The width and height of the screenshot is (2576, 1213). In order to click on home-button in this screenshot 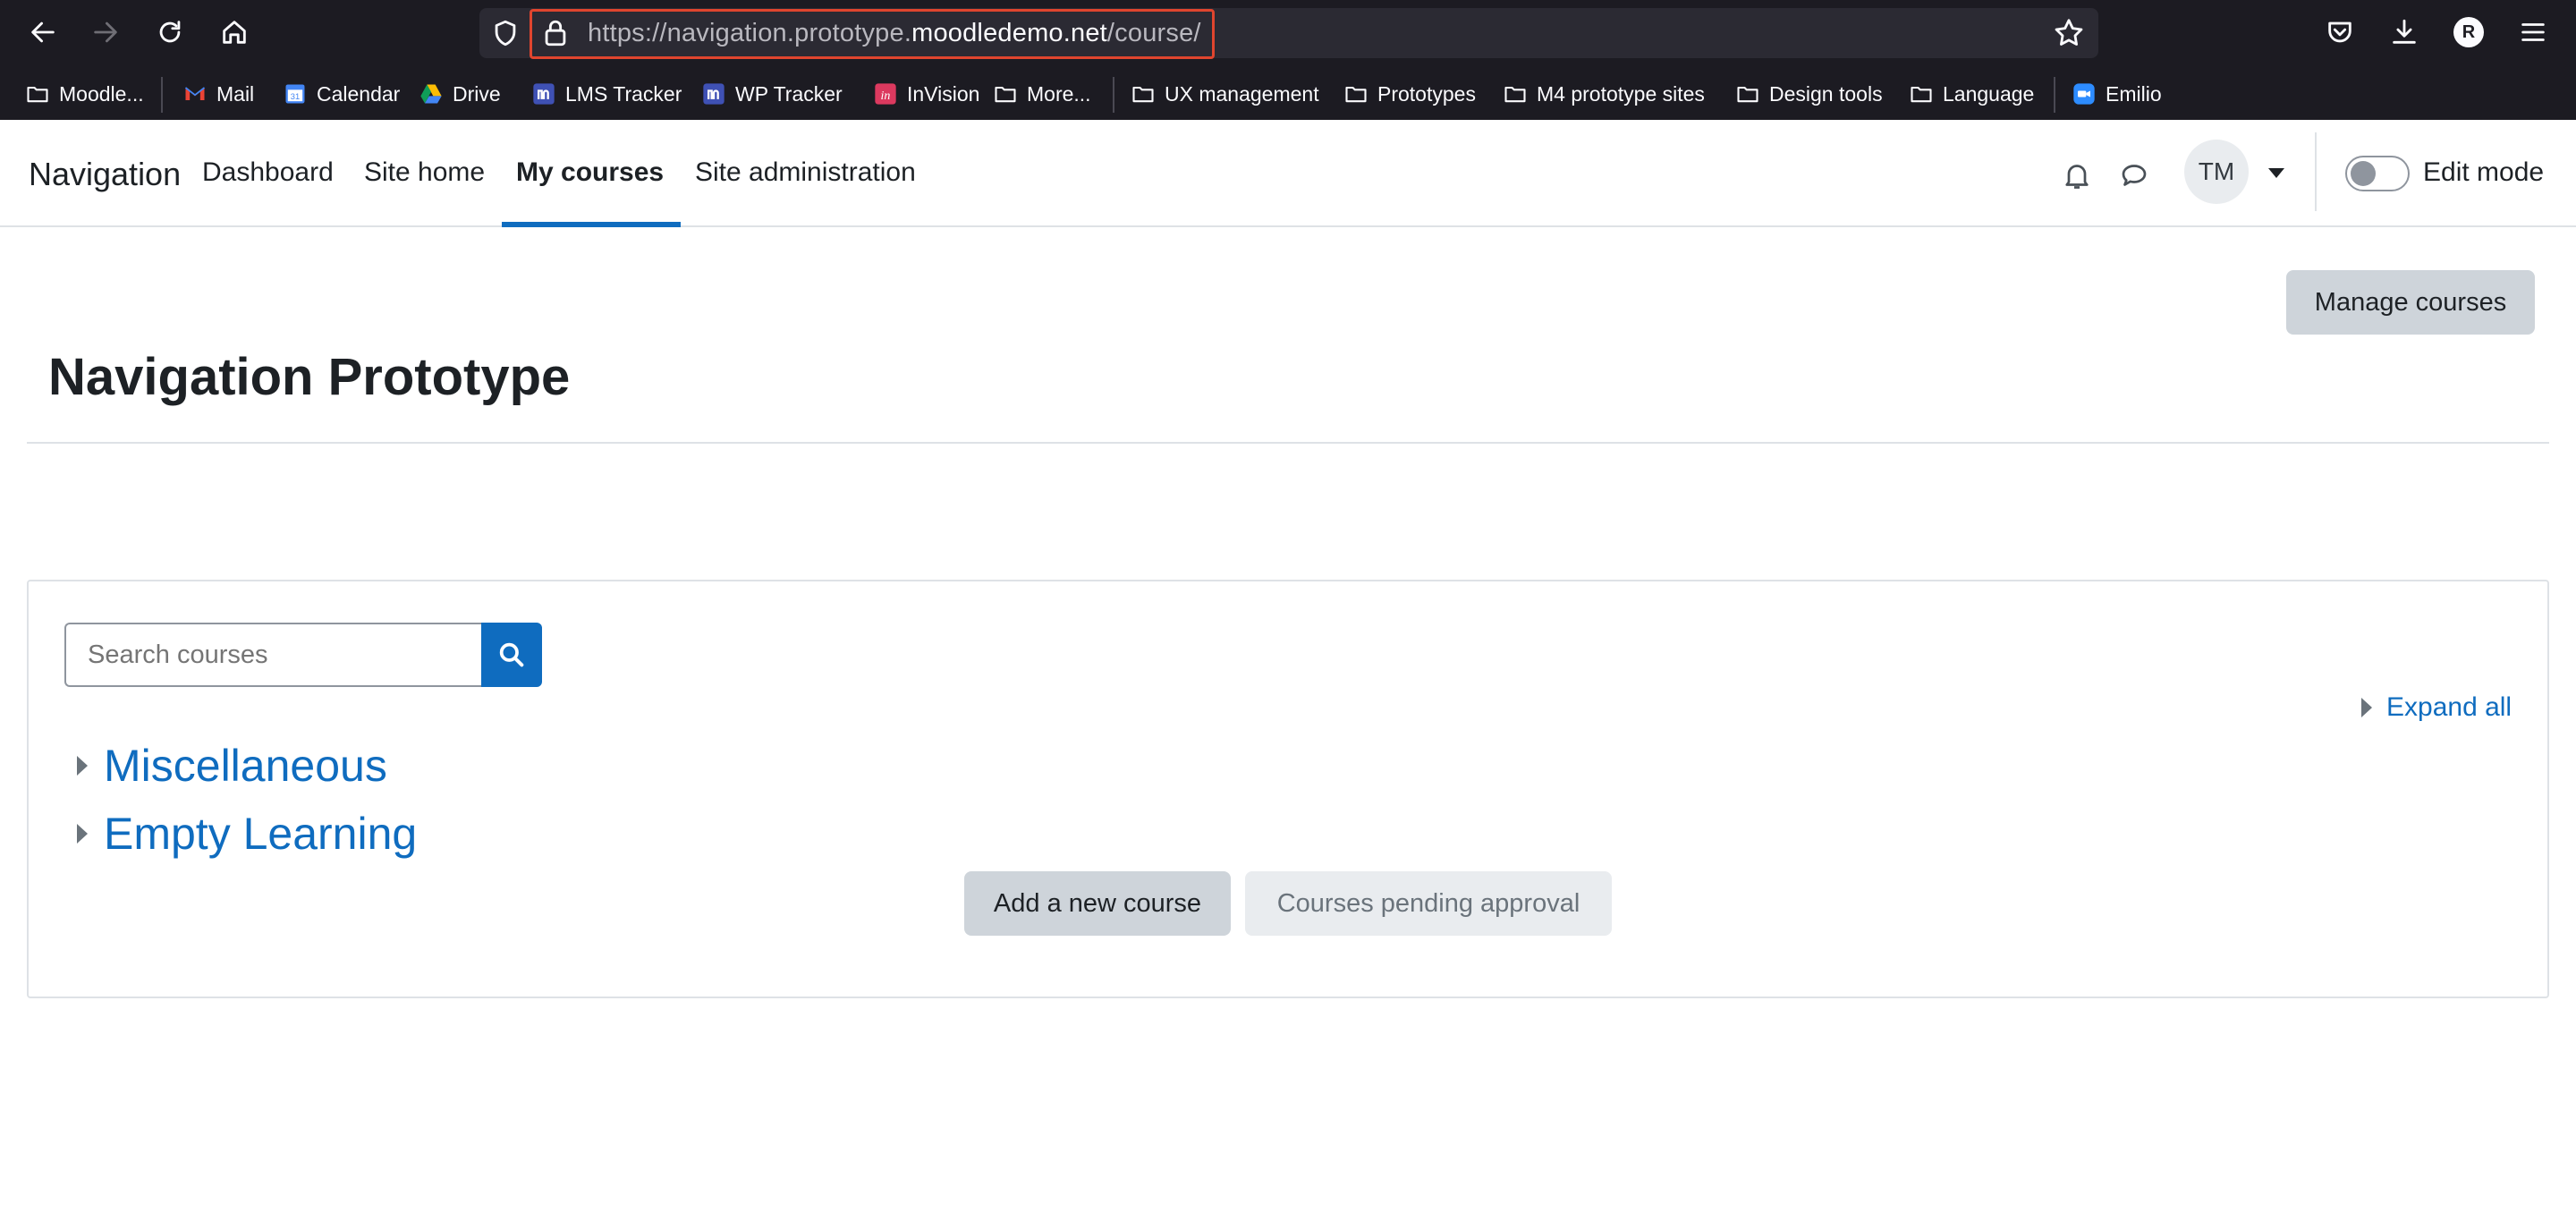, I will do `click(234, 32)`.